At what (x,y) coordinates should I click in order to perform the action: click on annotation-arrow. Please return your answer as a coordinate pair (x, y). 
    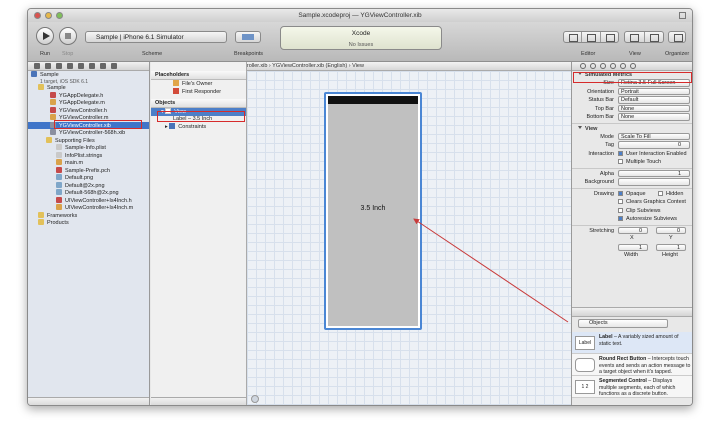
    Looking at the image, I should click on (491, 270).